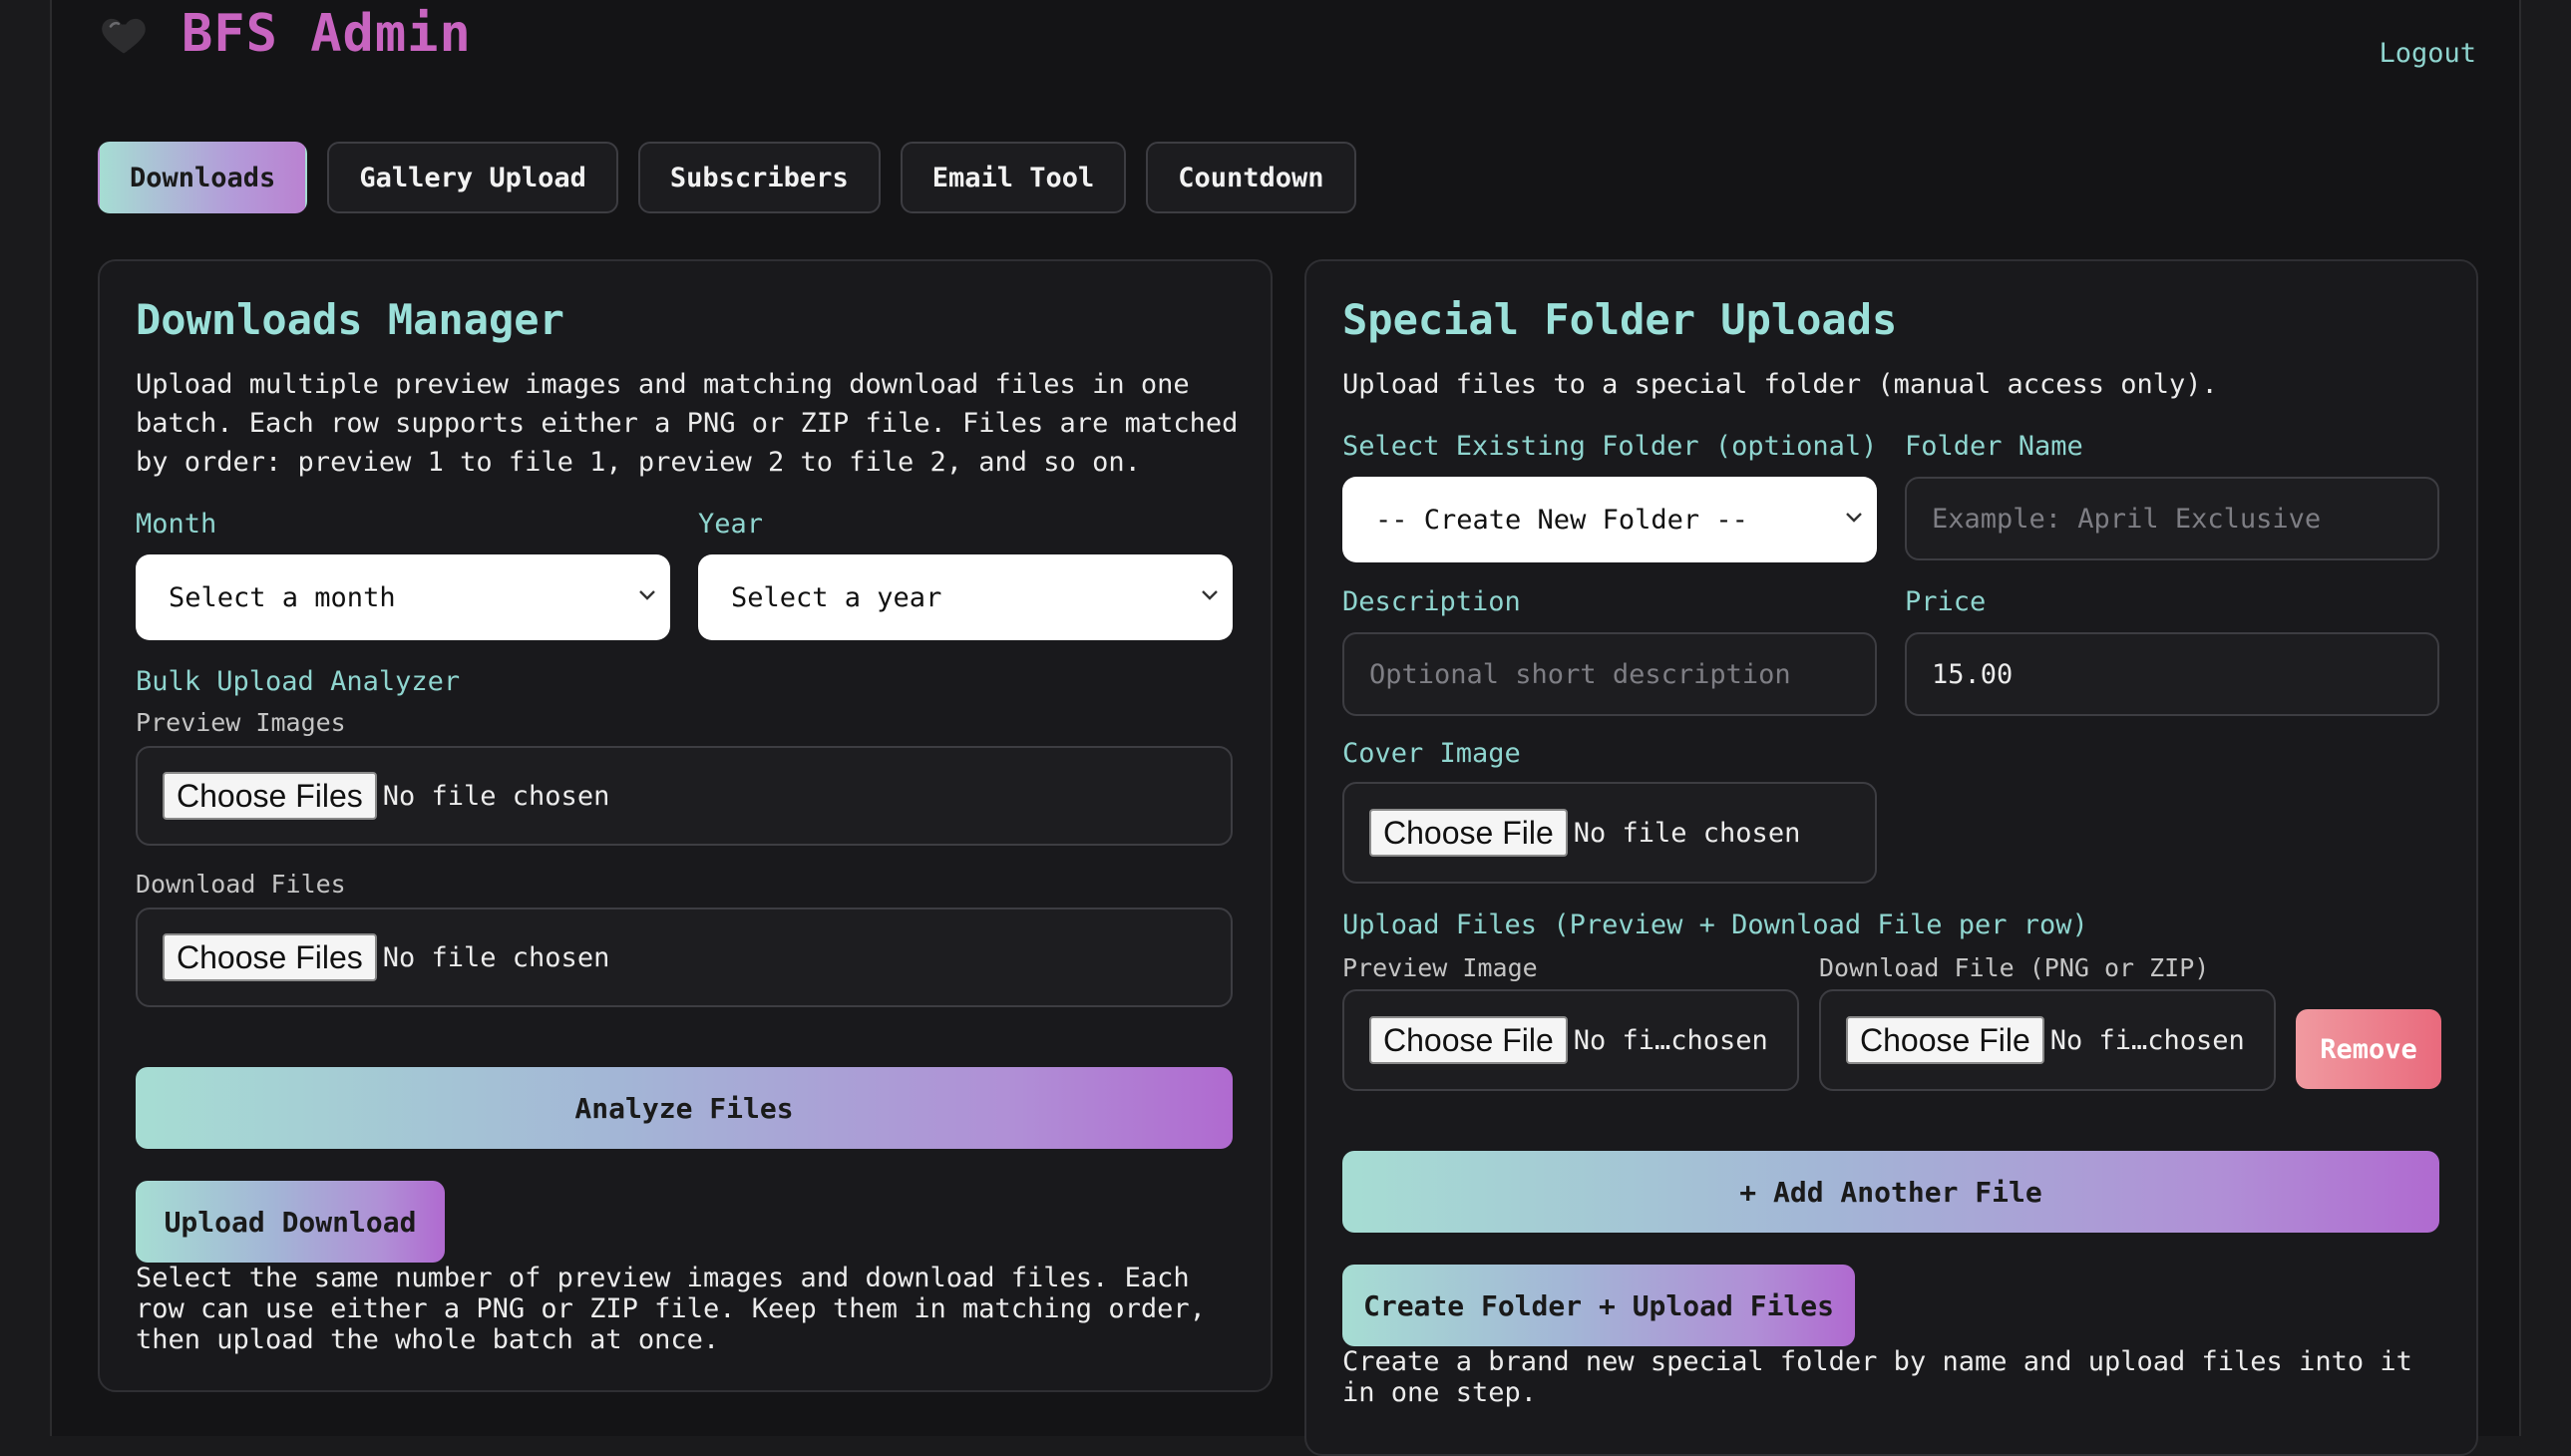 This screenshot has height=1456, width=2571. I want to click on upload-download-button: Upload Download, so click(290, 1222).